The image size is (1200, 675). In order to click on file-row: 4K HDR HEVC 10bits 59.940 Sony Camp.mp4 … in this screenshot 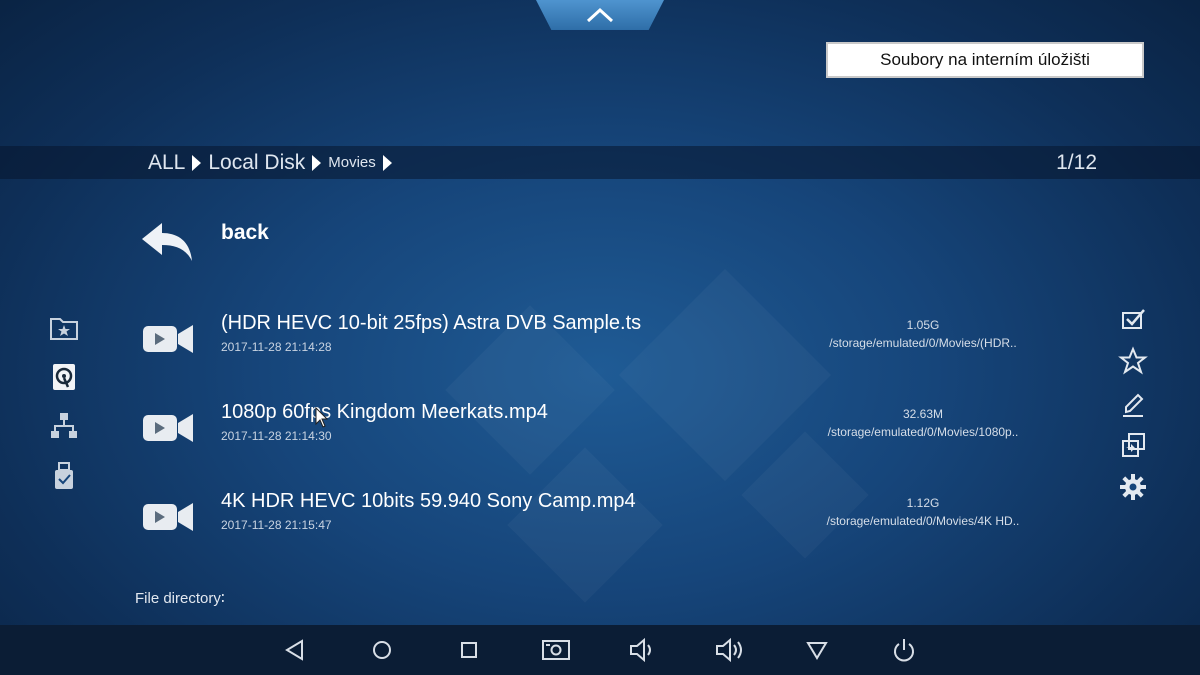, I will do `click(588, 520)`.